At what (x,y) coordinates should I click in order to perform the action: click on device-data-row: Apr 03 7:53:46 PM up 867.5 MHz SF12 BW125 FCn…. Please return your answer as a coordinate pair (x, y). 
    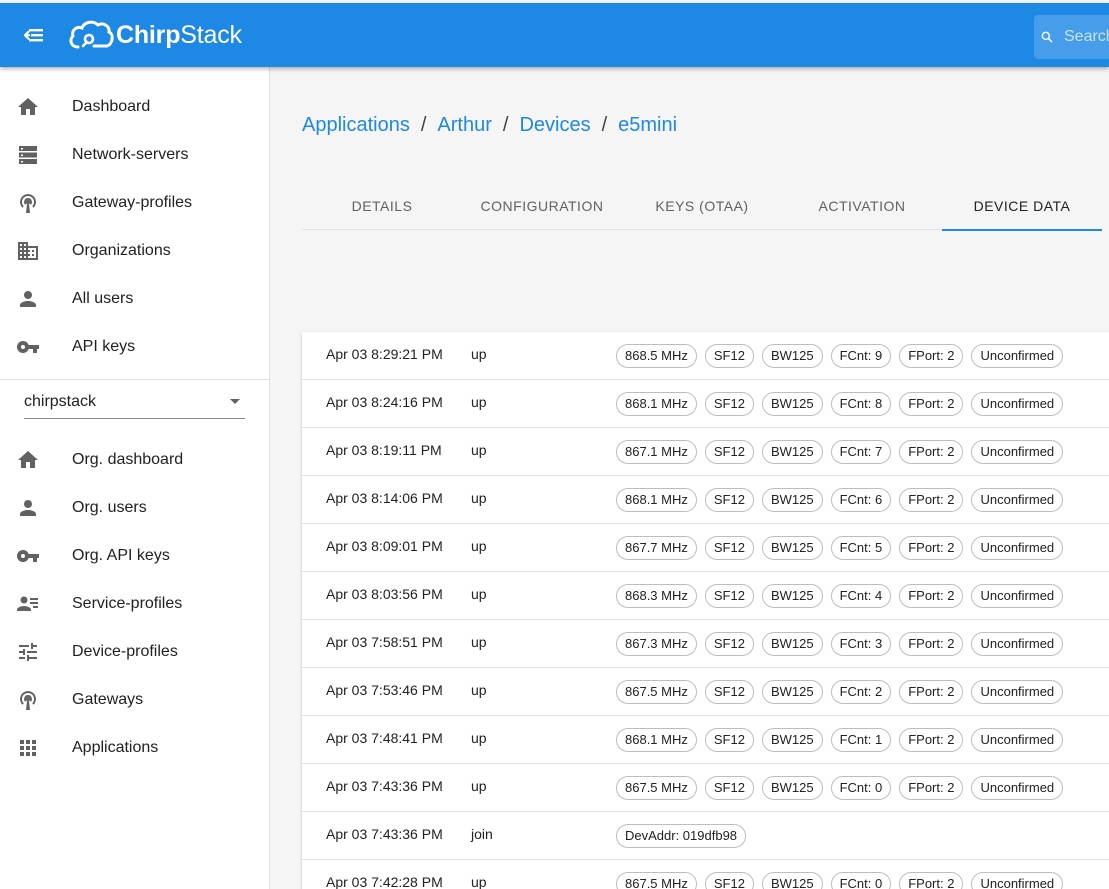
    Looking at the image, I should click on (705, 692).